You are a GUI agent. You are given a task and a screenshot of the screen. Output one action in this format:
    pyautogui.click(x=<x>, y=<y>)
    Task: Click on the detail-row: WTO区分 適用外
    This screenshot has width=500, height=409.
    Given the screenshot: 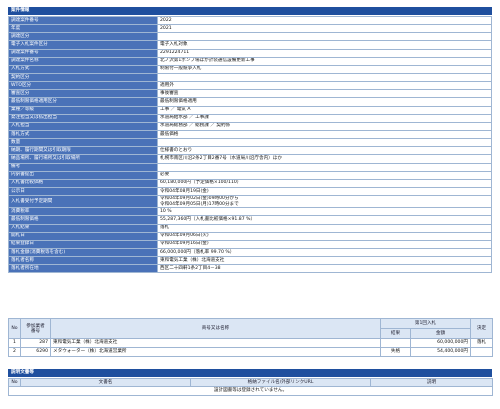 What is the action you would take?
    pyautogui.click(x=250, y=86)
    